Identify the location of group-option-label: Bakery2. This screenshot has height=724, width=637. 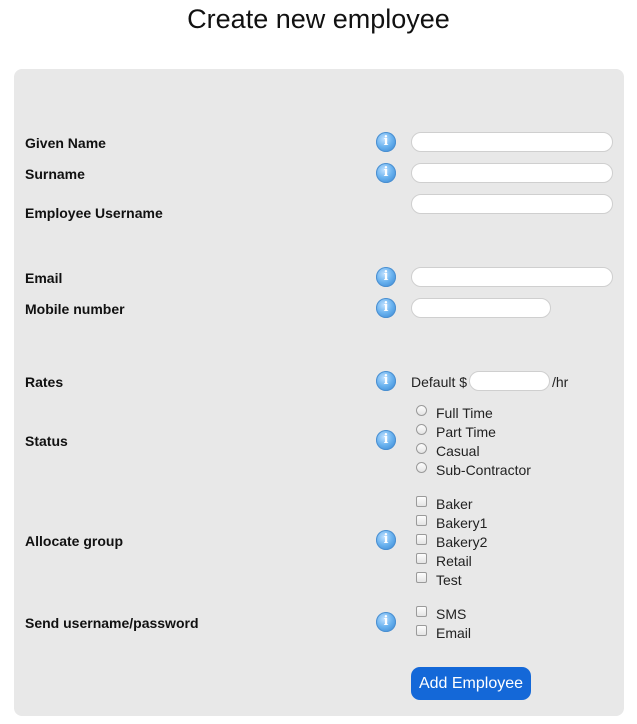
(462, 542).